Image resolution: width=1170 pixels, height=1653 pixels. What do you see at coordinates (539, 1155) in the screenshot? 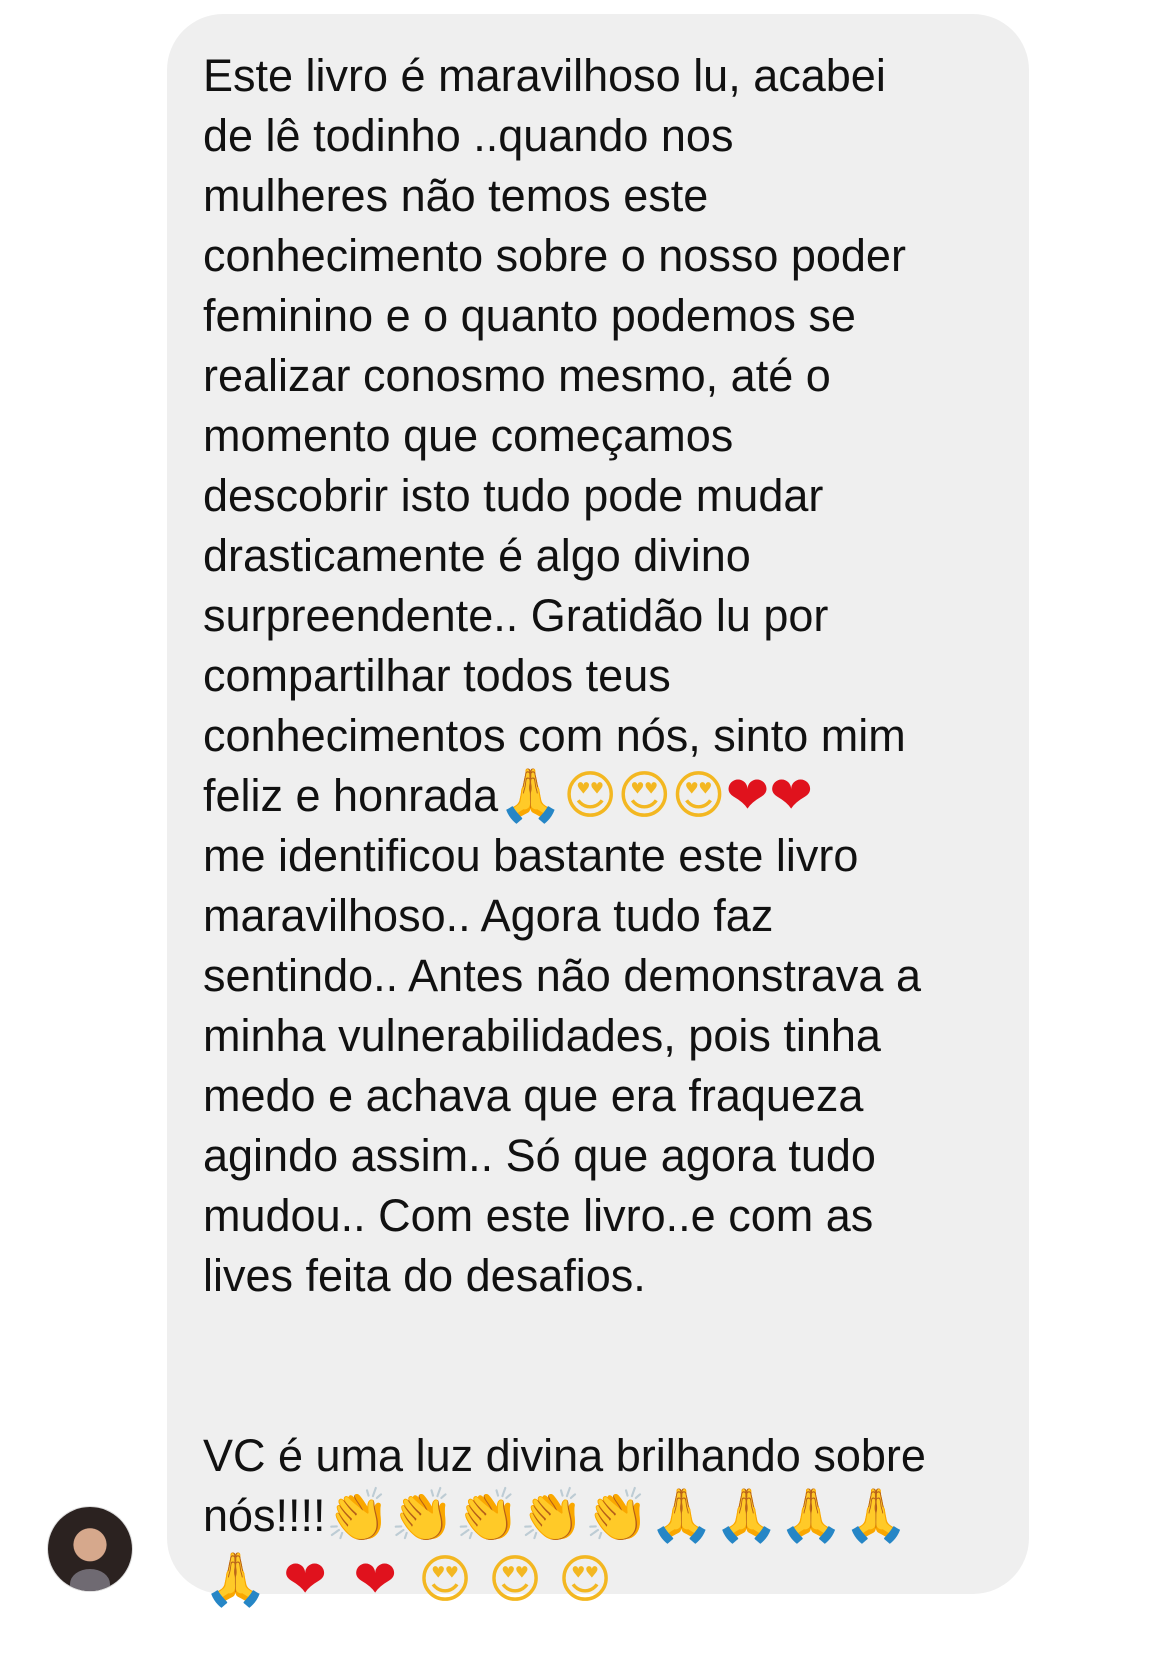
I see `message-line: agindo assim.. Só que agora tudo` at bounding box center [539, 1155].